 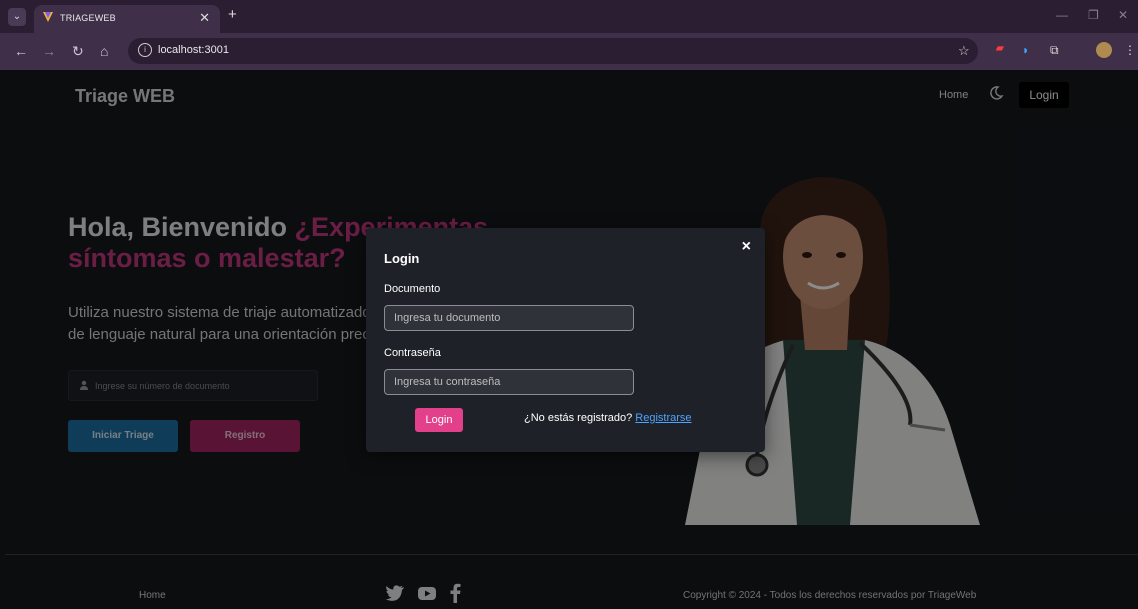 I want to click on window-close-icon: ✕, so click(x=1123, y=15).